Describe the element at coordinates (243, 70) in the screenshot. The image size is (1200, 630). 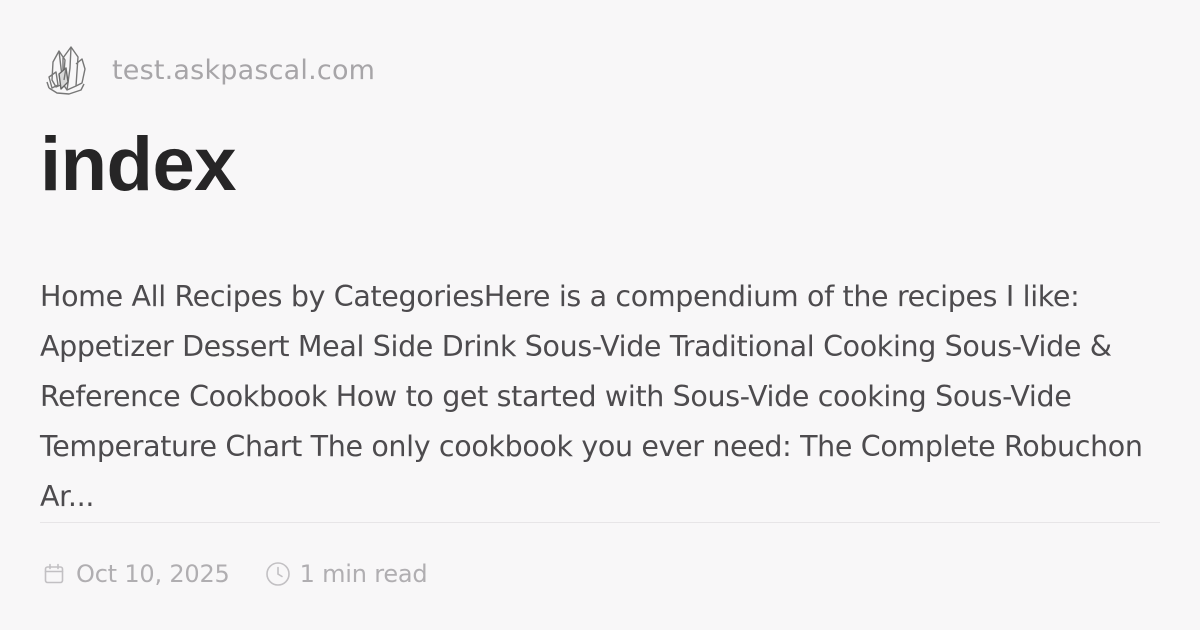
I see `site-domain: test.askpascal.com` at that location.